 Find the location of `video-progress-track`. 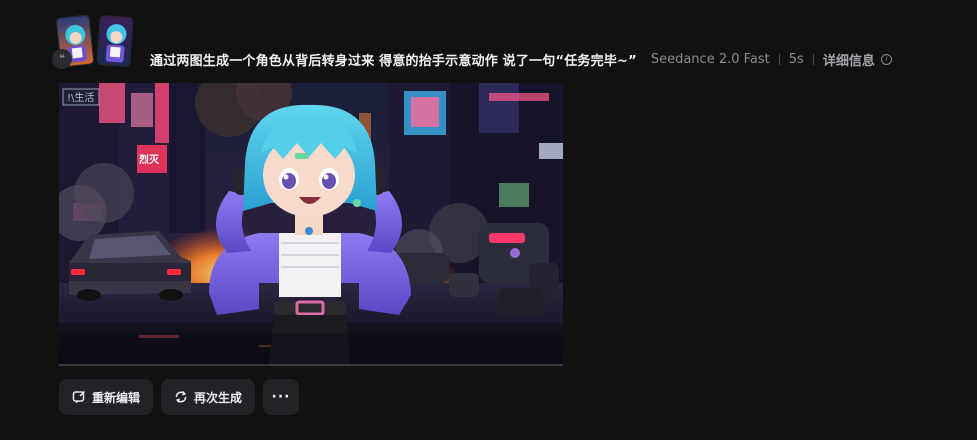

video-progress-track is located at coordinates (311, 365).